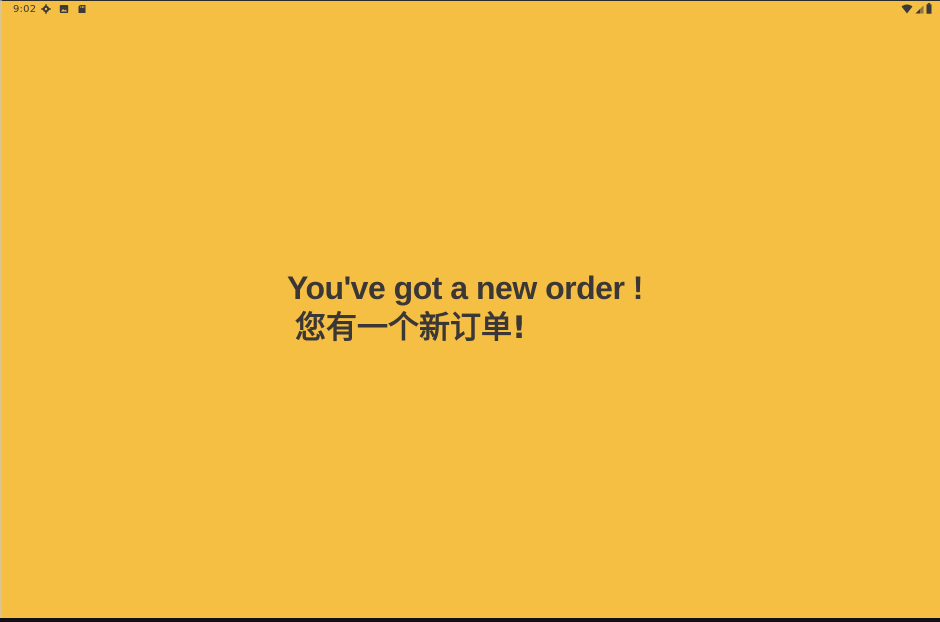  What do you see at coordinates (919, 10) in the screenshot?
I see `signal-icon` at bounding box center [919, 10].